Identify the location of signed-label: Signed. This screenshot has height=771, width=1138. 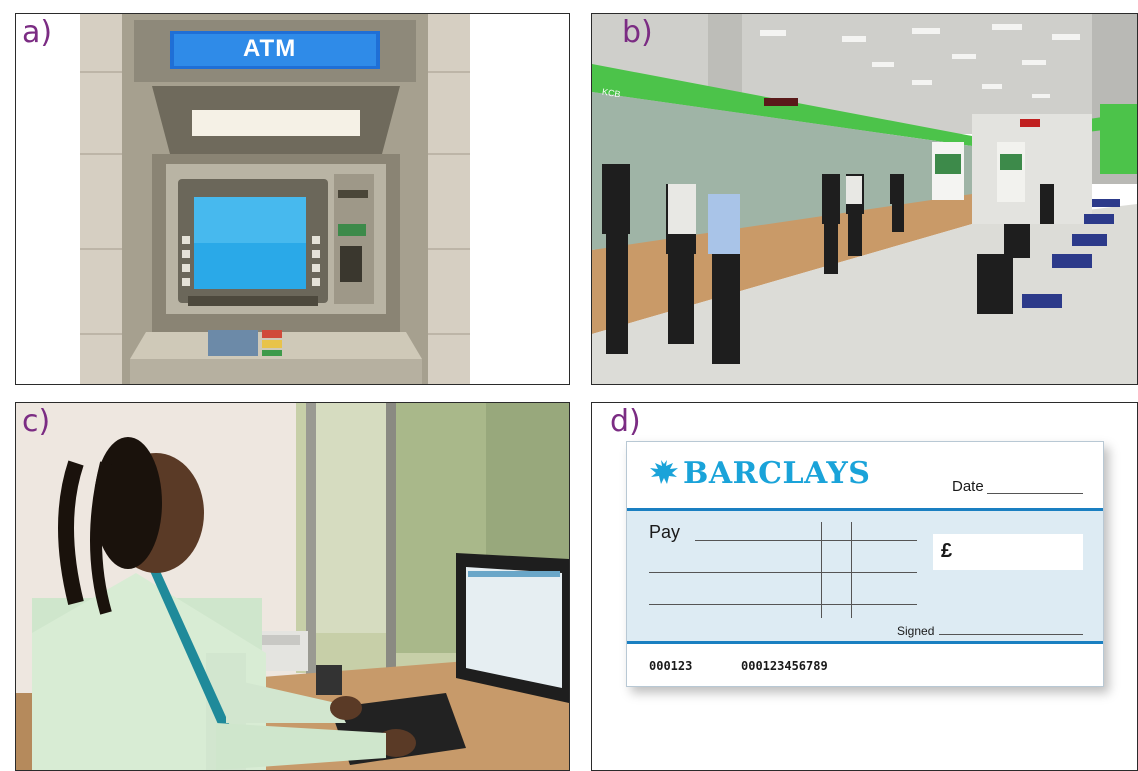
(916, 631).